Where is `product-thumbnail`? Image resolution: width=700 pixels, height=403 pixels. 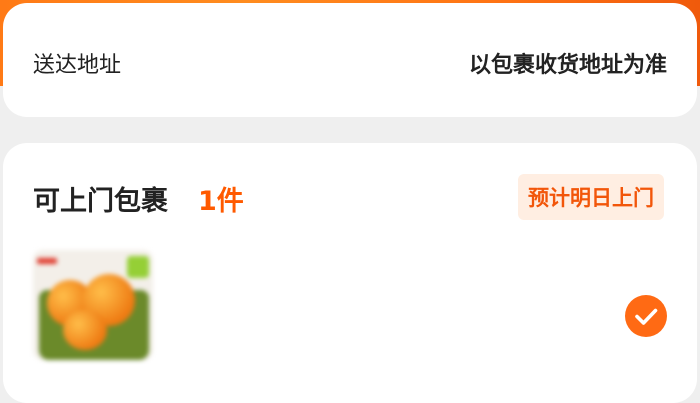
product-thumbnail is located at coordinates (93, 305).